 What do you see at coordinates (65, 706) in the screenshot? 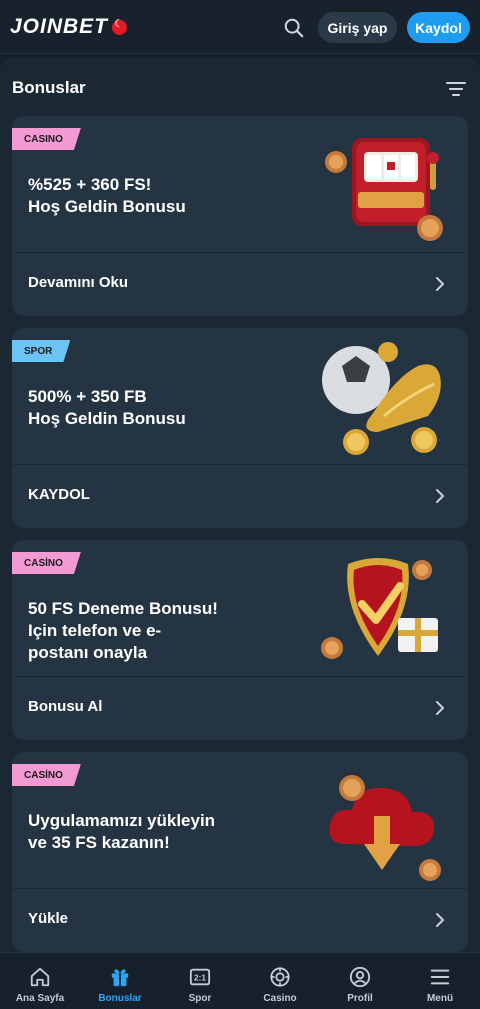
I see `card-link: Bonusu Al` at bounding box center [65, 706].